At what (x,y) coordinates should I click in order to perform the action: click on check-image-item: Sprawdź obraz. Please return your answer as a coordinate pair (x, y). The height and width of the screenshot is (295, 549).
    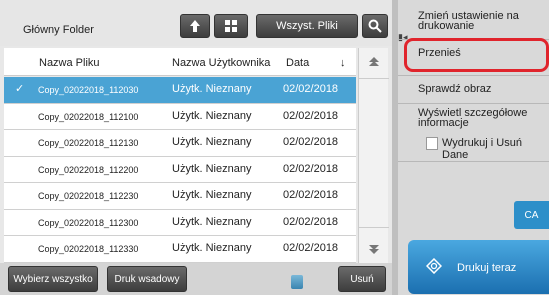
    Looking at the image, I should click on (473, 90).